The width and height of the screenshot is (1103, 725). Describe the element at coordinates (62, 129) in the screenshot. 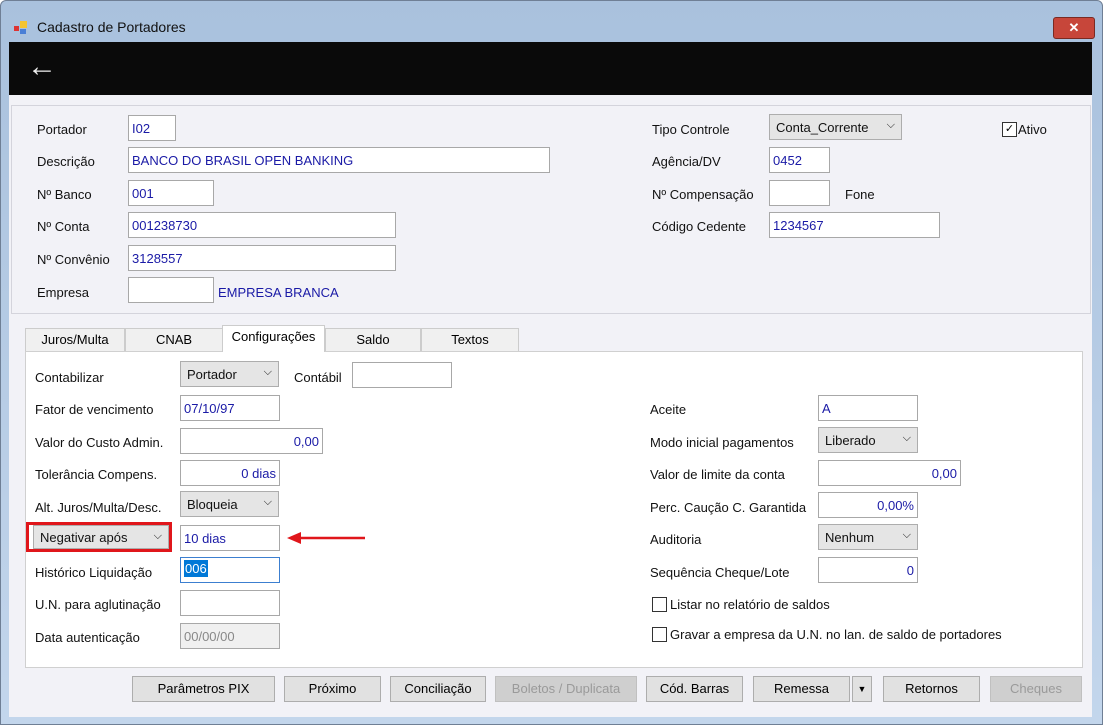

I see `portador-label: Portador` at that location.